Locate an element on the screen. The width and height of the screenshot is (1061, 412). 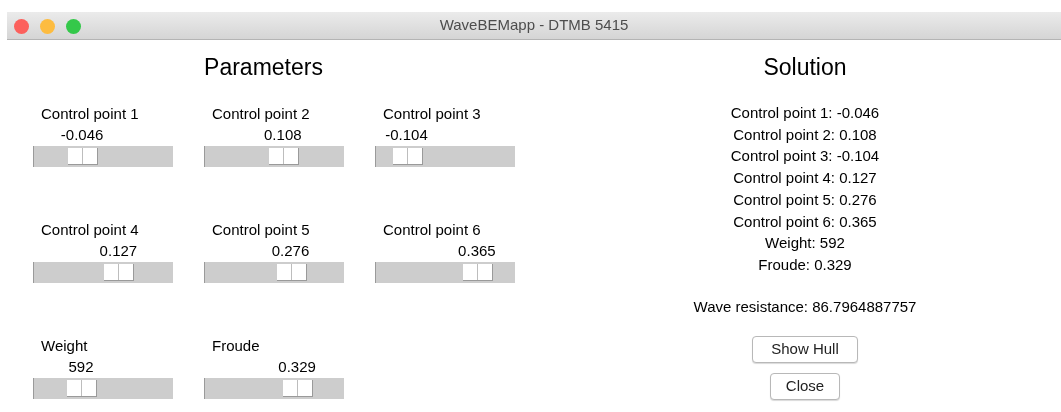
slider-label: Control point 6 is located at coordinates (432, 230).